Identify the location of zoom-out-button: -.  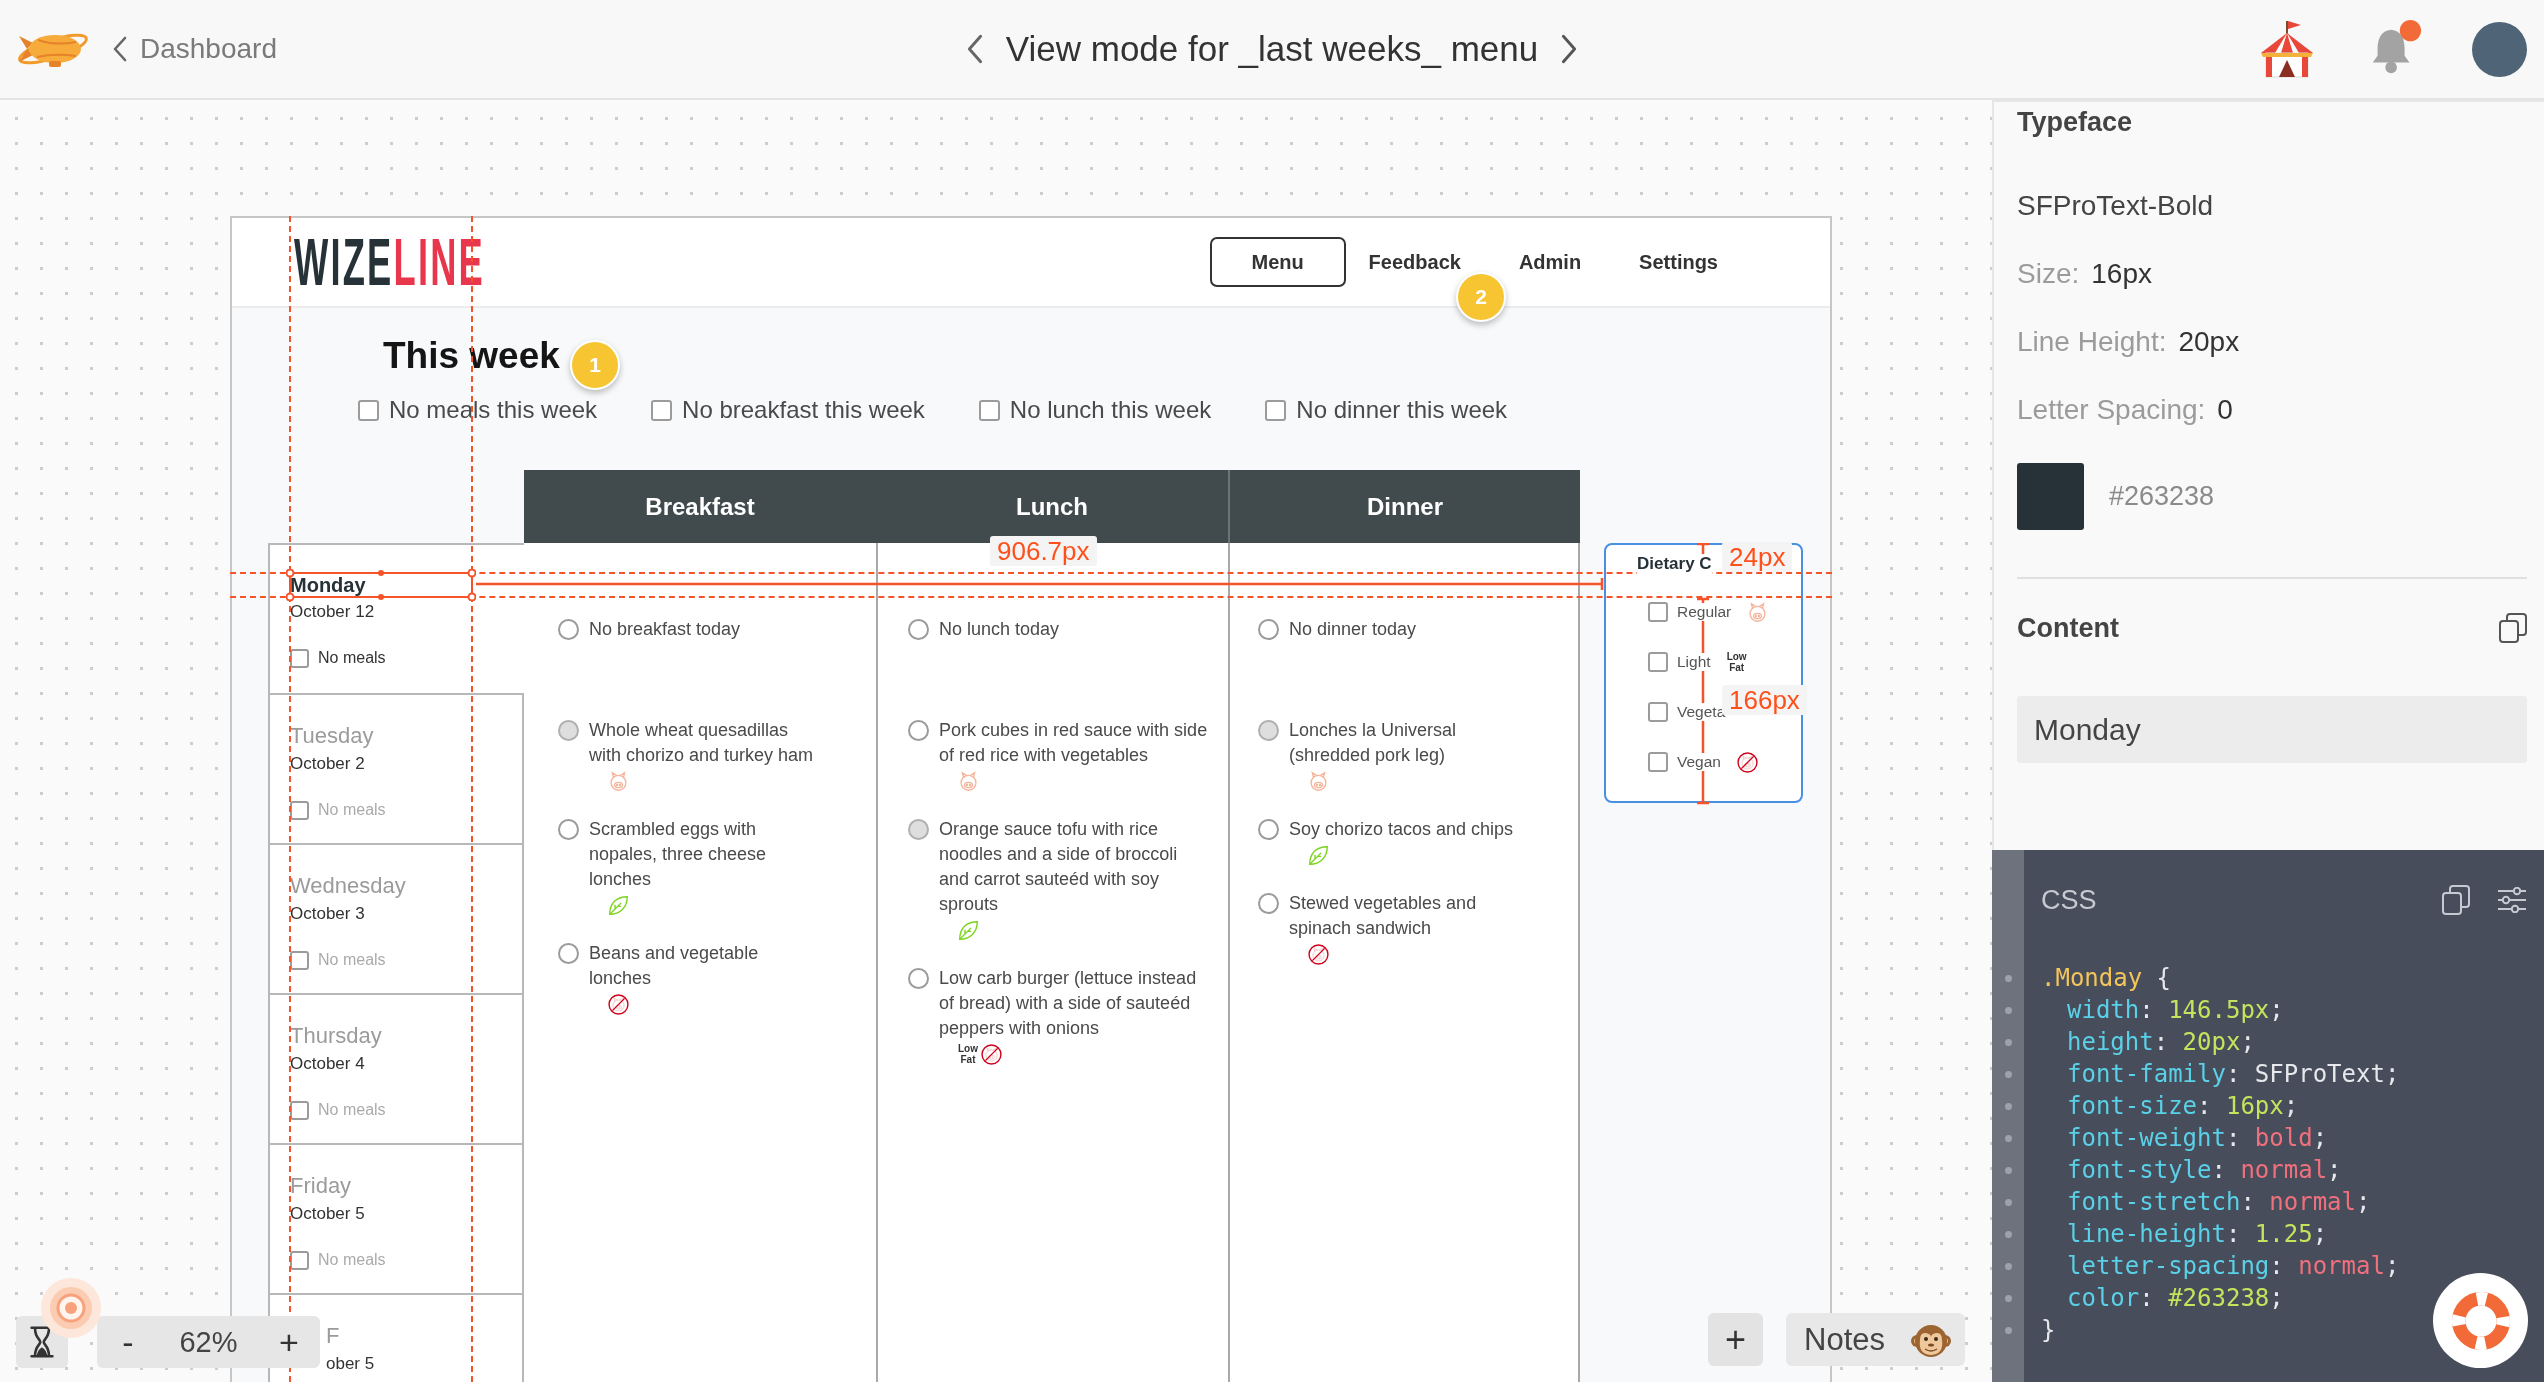
(128, 1342).